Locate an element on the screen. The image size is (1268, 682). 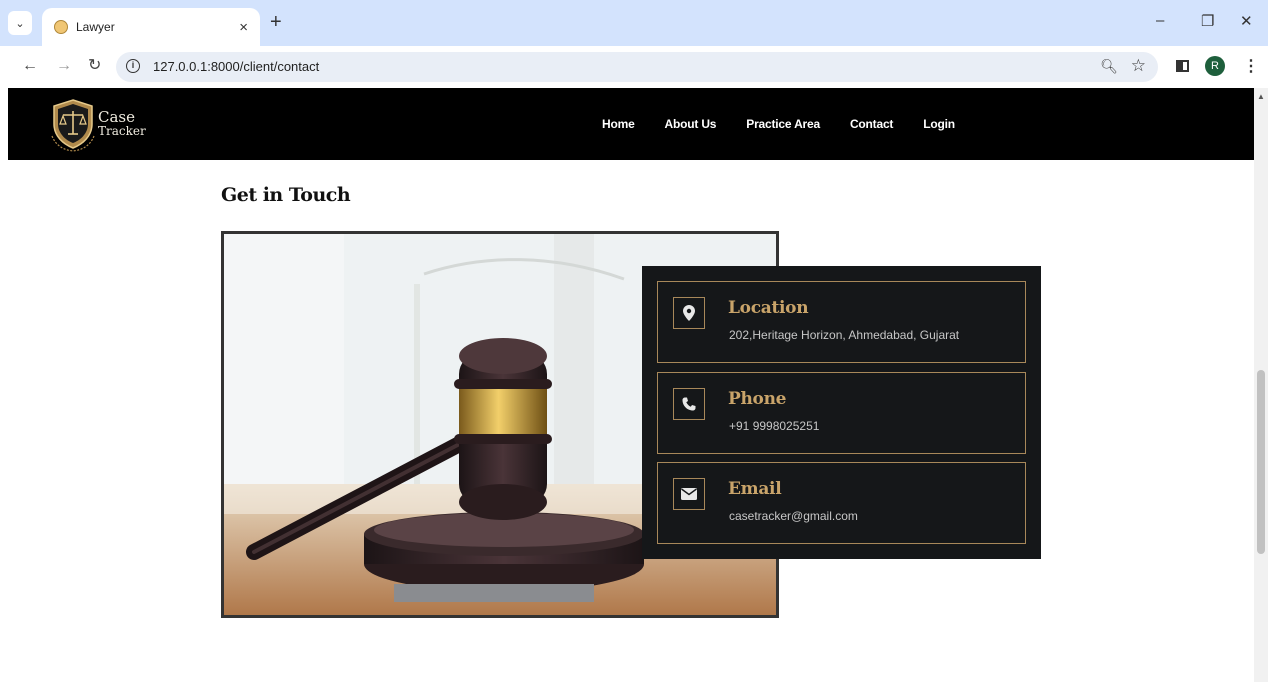
side-panel-icon is located at coordinates (1182, 66).